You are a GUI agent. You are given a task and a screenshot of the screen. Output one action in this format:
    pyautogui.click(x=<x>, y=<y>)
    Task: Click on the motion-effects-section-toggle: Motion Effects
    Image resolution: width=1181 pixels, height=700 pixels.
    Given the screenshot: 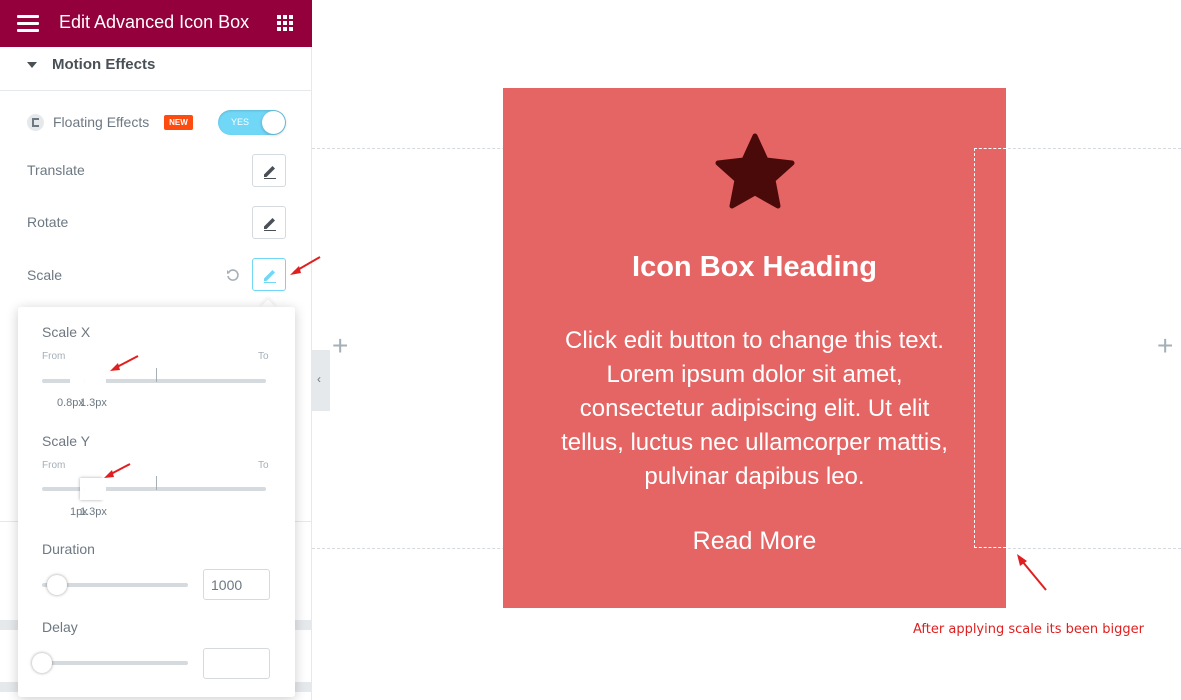 What is the action you would take?
    pyautogui.click(x=156, y=69)
    